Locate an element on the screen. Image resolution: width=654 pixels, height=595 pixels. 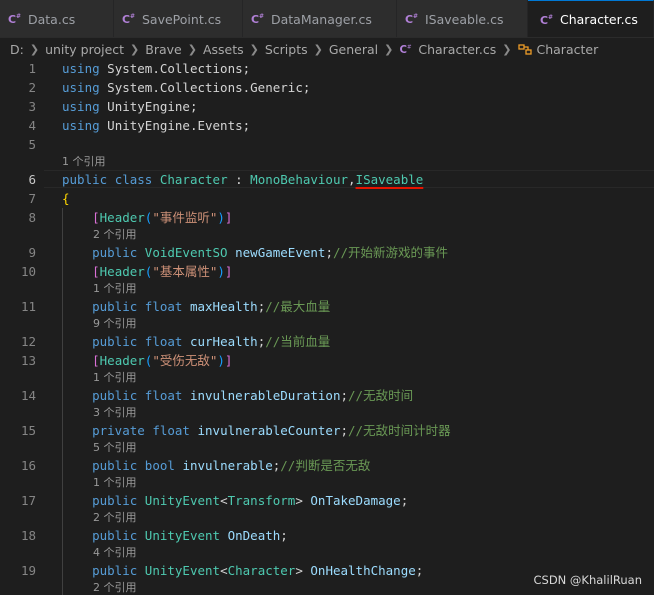
tab-datamanager-cs: C # DataManager.cs is located at coordinates (320, 18).